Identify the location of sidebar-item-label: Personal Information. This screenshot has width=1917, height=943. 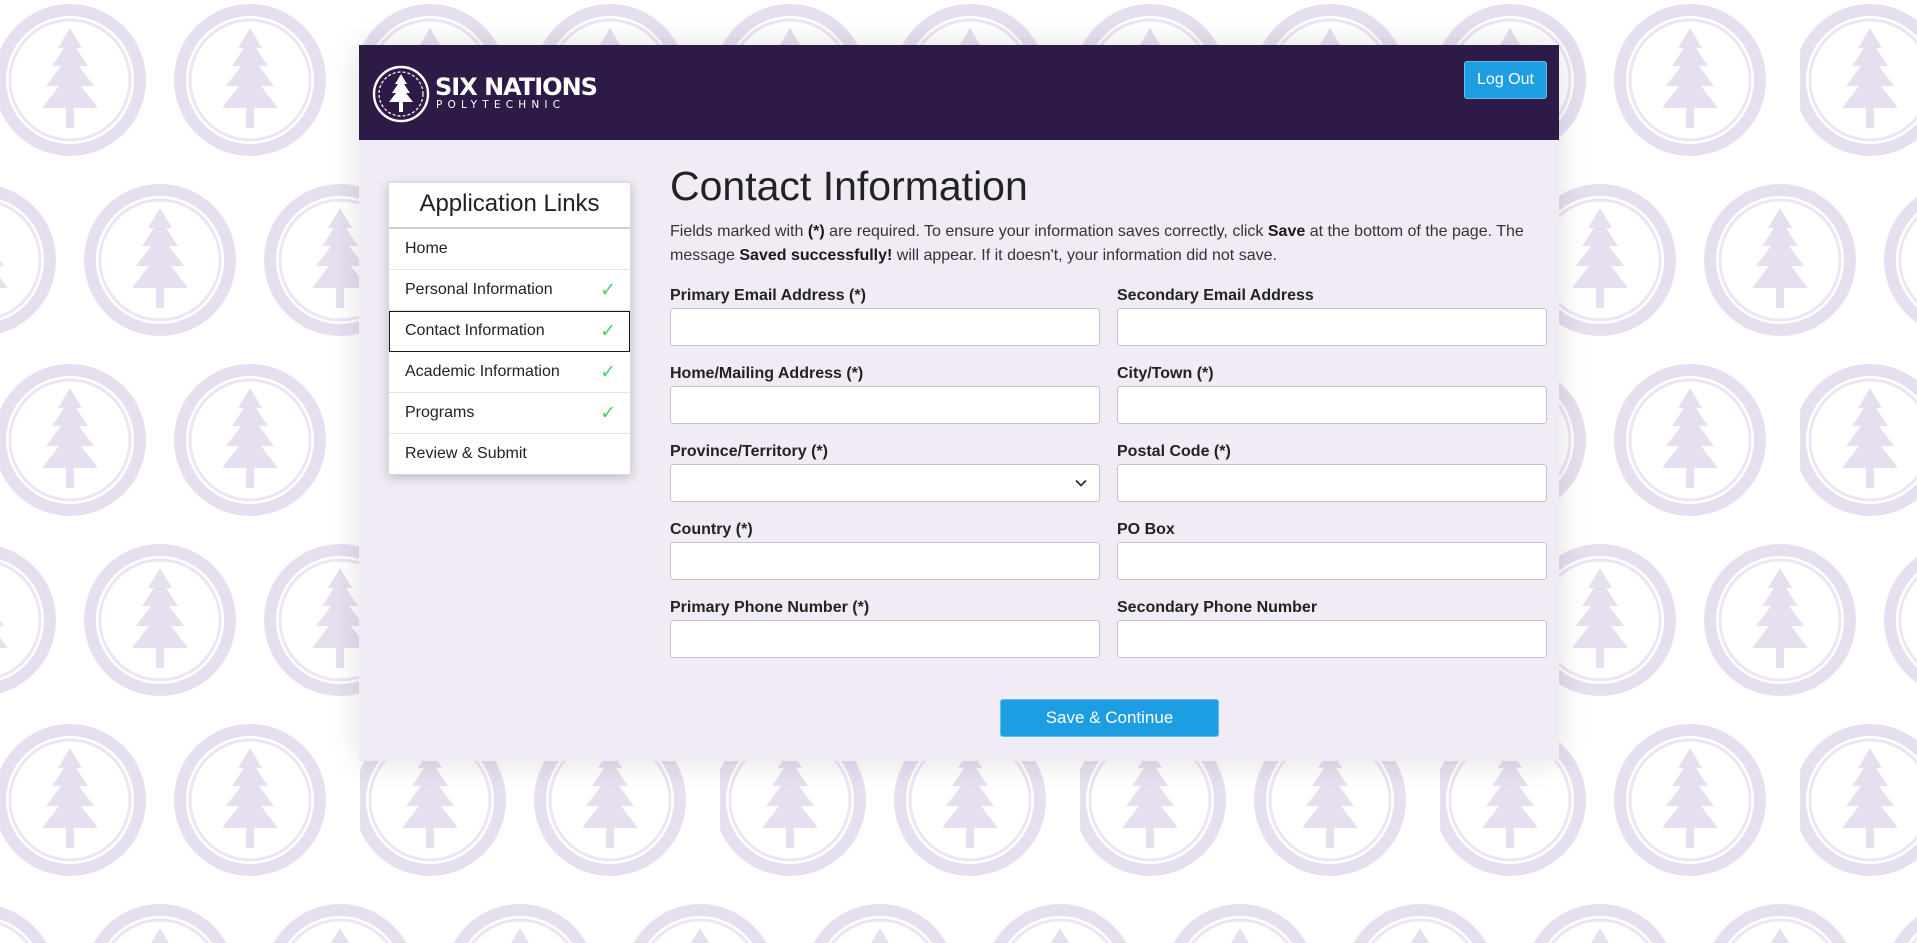
(479, 289).